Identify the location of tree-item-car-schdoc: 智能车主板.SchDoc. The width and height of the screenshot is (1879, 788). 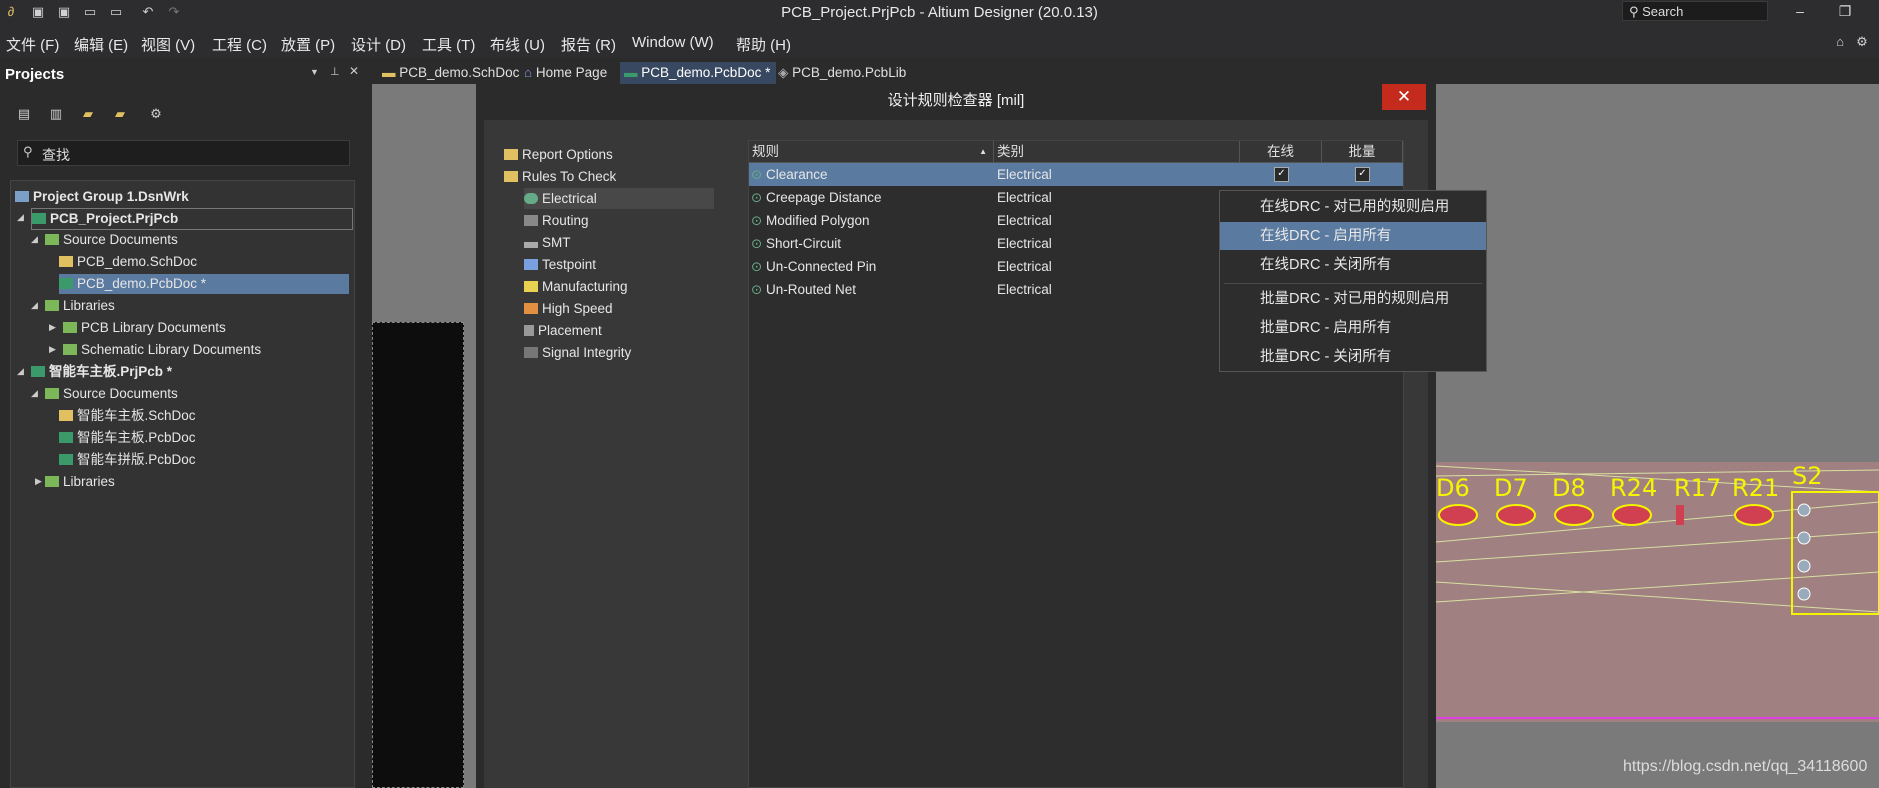
(127, 416).